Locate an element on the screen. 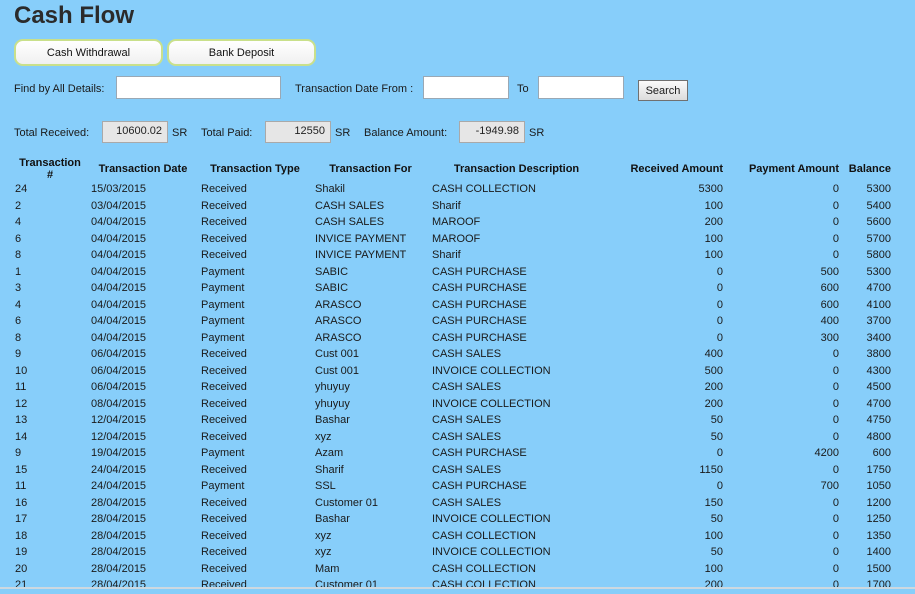  cell-transaction-description: INVOICE COLLECTION is located at coordinates (491, 552).